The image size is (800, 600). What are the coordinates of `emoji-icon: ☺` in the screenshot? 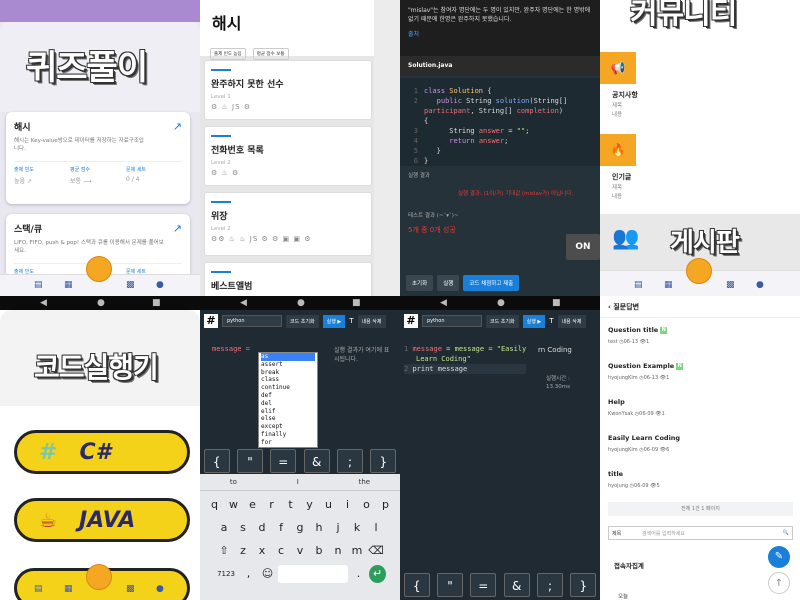 It's located at (267, 574).